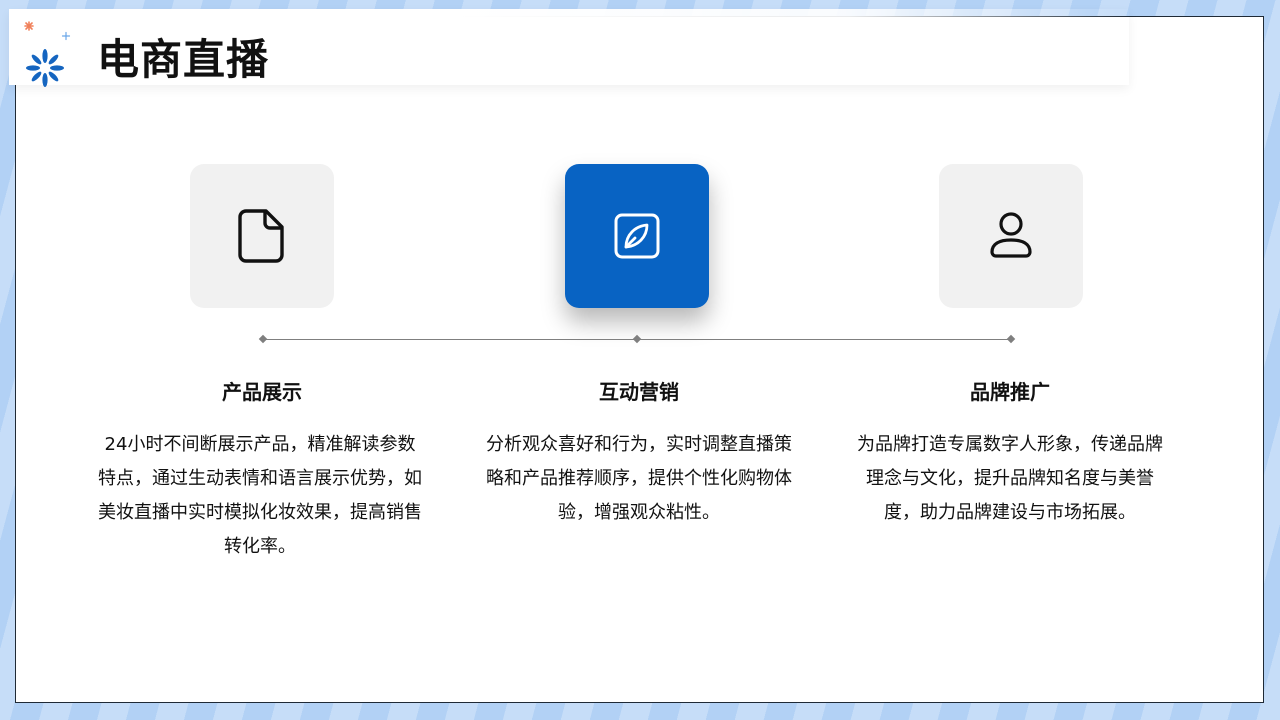 This screenshot has width=1280, height=720. I want to click on title-bar: 电商直播, so click(569, 48).